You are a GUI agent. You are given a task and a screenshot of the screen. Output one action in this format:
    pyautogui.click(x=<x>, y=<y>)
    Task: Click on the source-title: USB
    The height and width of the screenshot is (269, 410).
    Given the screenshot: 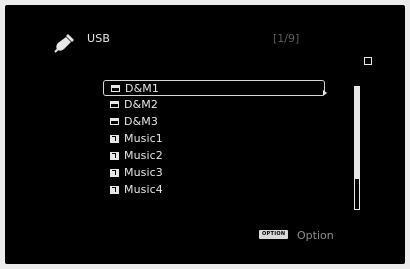 What is the action you would take?
    pyautogui.click(x=99, y=38)
    